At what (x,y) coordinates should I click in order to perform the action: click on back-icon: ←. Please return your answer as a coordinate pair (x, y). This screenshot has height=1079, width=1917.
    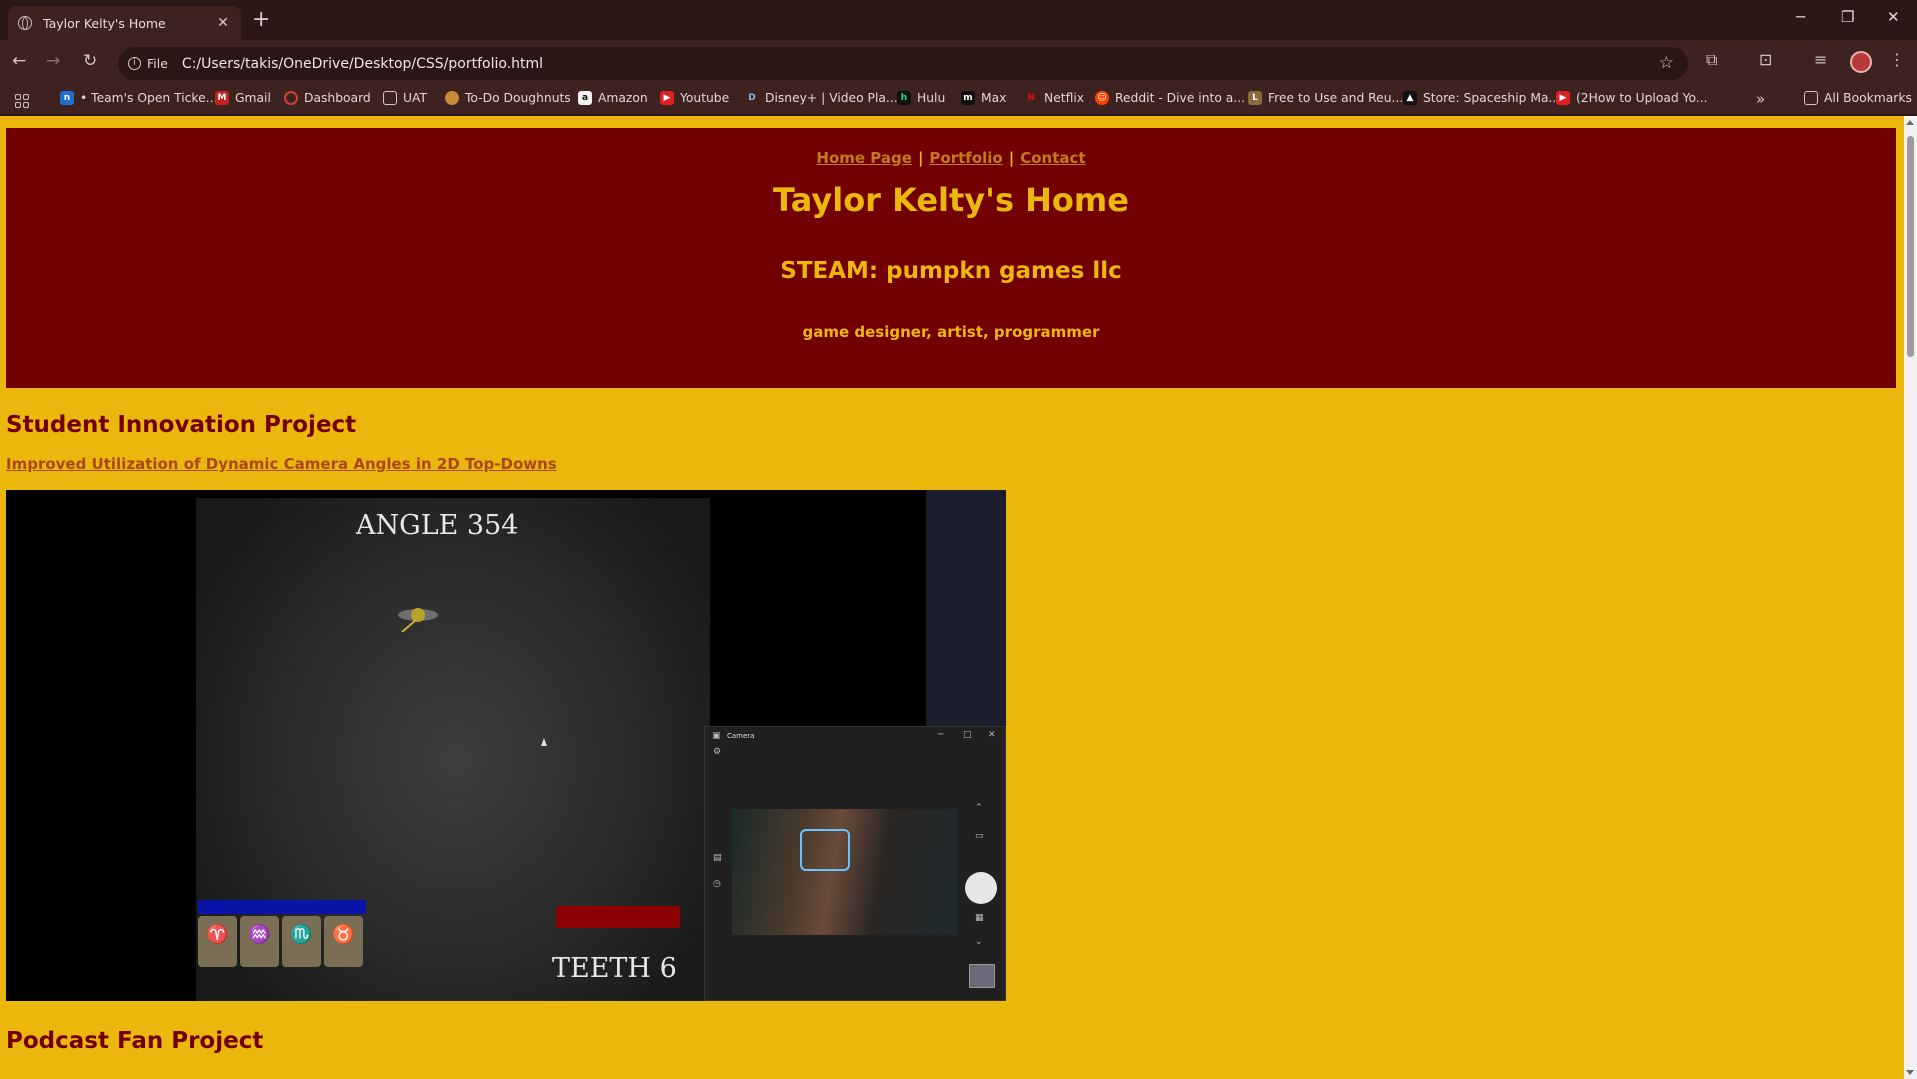
    Looking at the image, I should click on (19, 61).